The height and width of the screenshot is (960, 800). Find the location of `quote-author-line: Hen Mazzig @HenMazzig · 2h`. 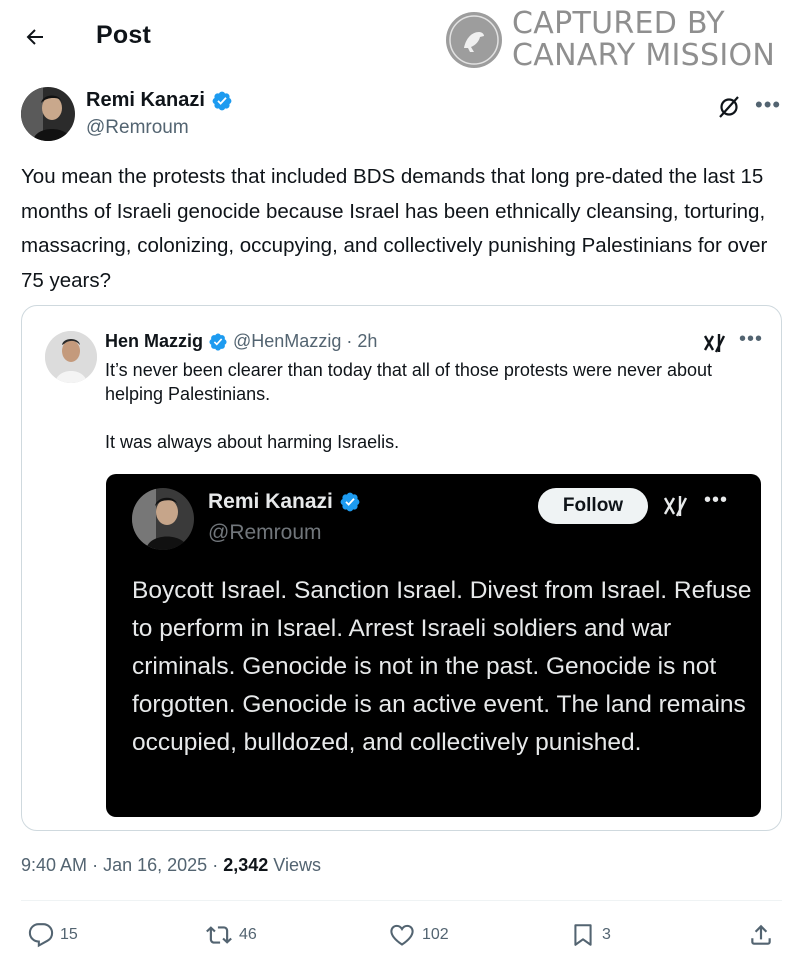

quote-author-line: Hen Mazzig @HenMazzig · 2h is located at coordinates (241, 341).